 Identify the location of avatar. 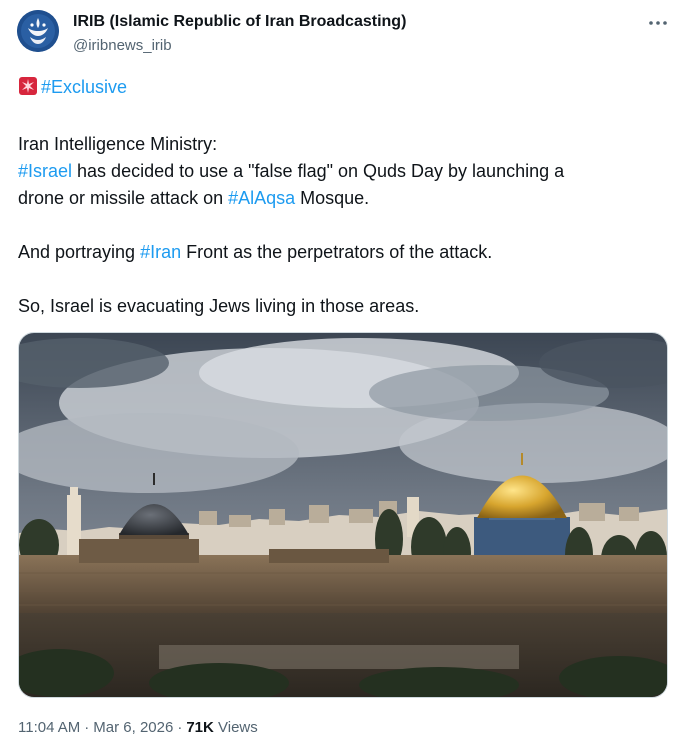
(38, 31).